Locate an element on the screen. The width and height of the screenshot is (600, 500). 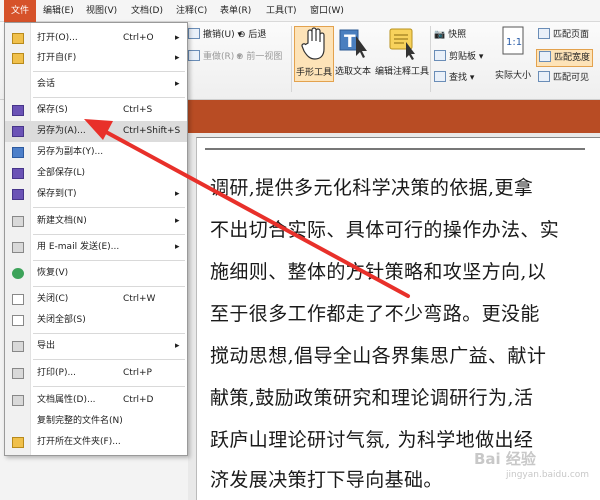
svg-text: T is located at coordinates (350, 42).